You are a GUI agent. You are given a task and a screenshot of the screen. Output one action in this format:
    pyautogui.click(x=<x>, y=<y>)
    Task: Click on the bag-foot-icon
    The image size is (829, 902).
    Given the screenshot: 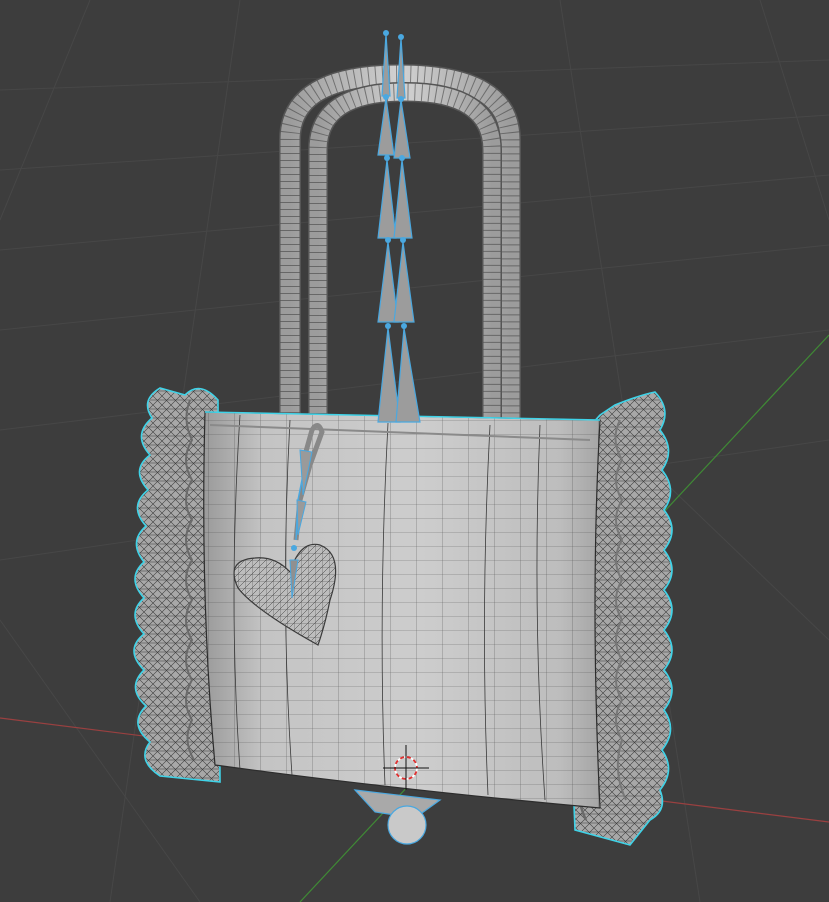 What is the action you would take?
    pyautogui.click(x=397, y=817)
    